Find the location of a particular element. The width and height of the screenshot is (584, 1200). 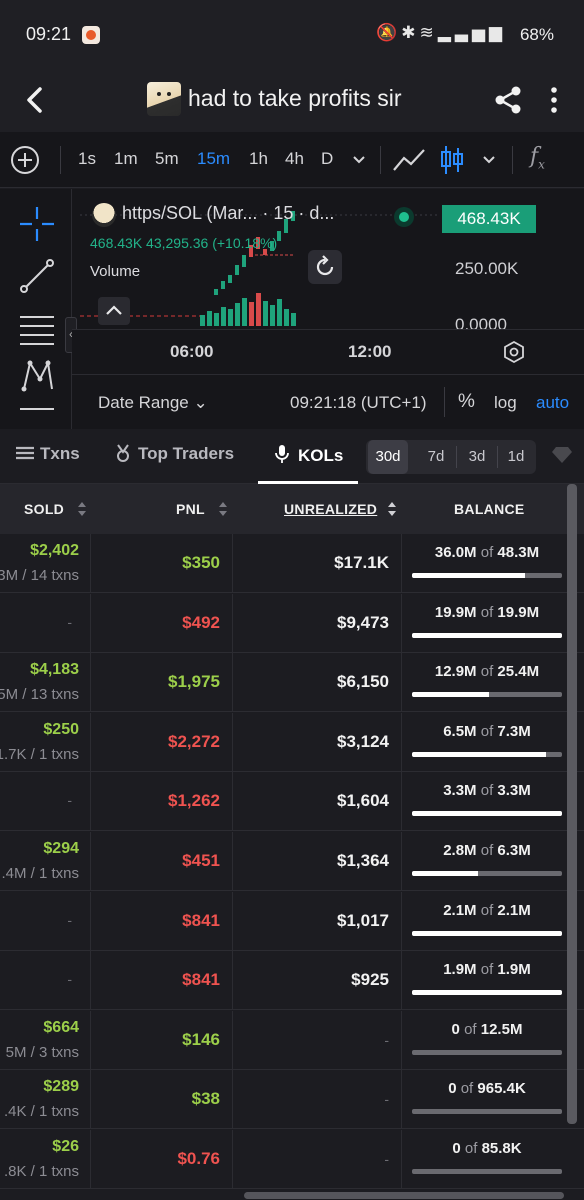

table-row: - $492 $9,473 19.9M of 19.9M is located at coordinates (292, 623).